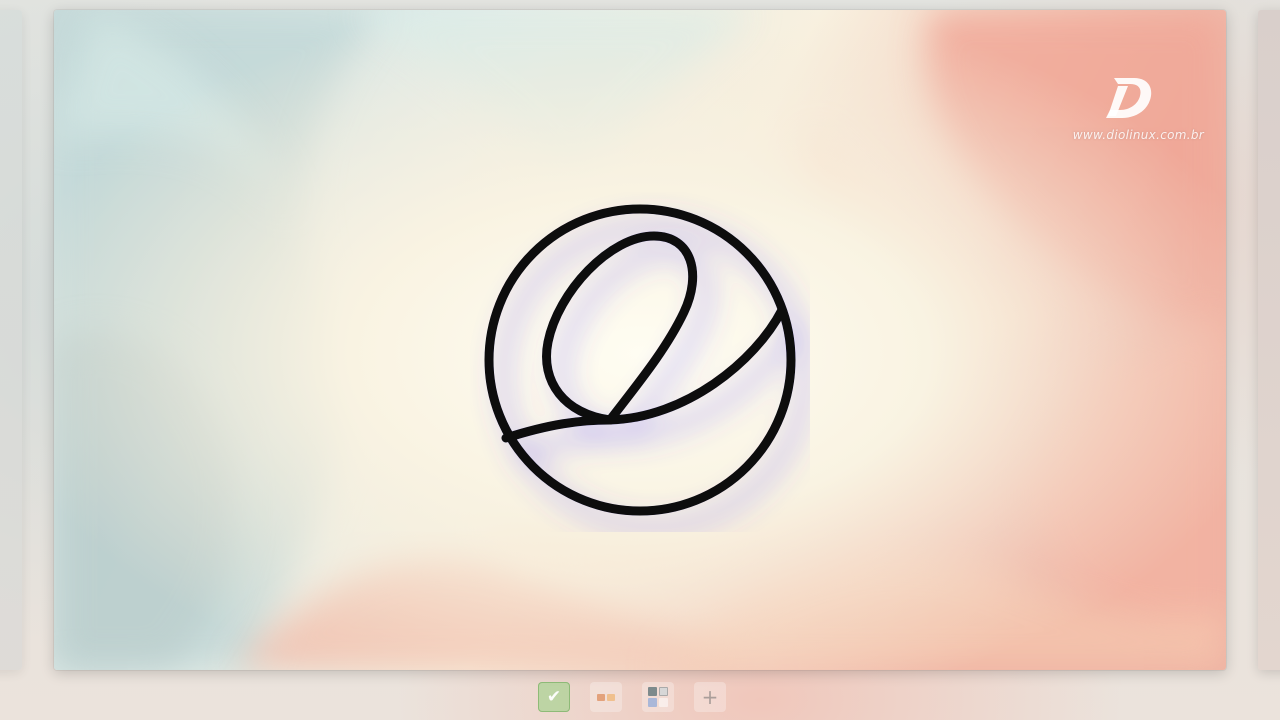  I want to click on elementary-logo-icon, so click(640, 360).